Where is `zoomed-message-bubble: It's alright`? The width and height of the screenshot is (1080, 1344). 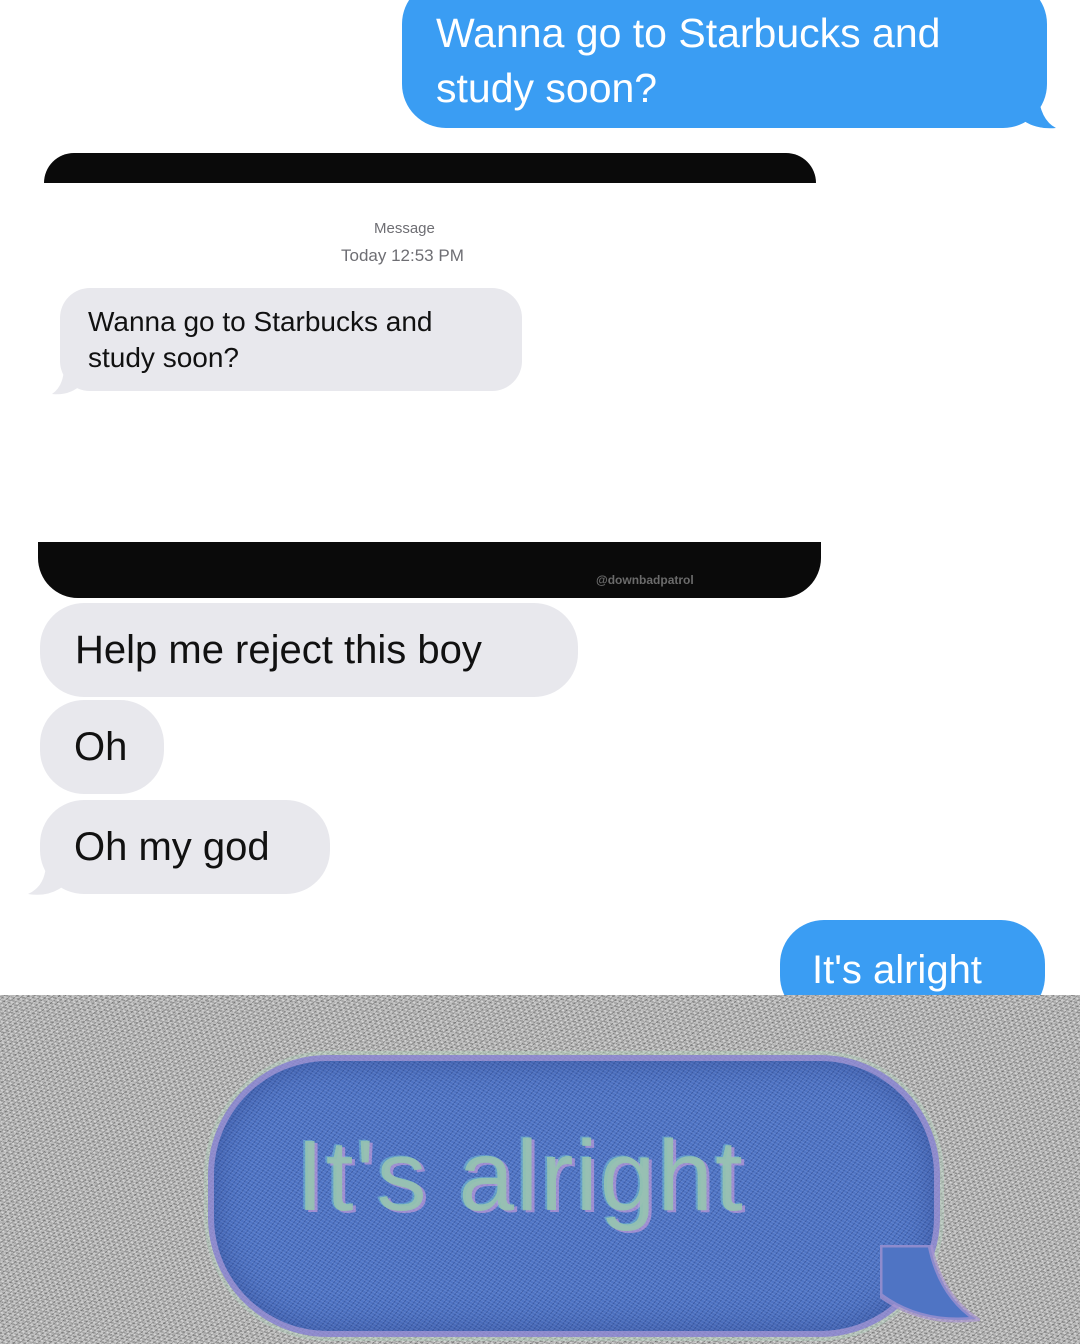
zoomed-message-bubble: It's alright is located at coordinates (574, 1196).